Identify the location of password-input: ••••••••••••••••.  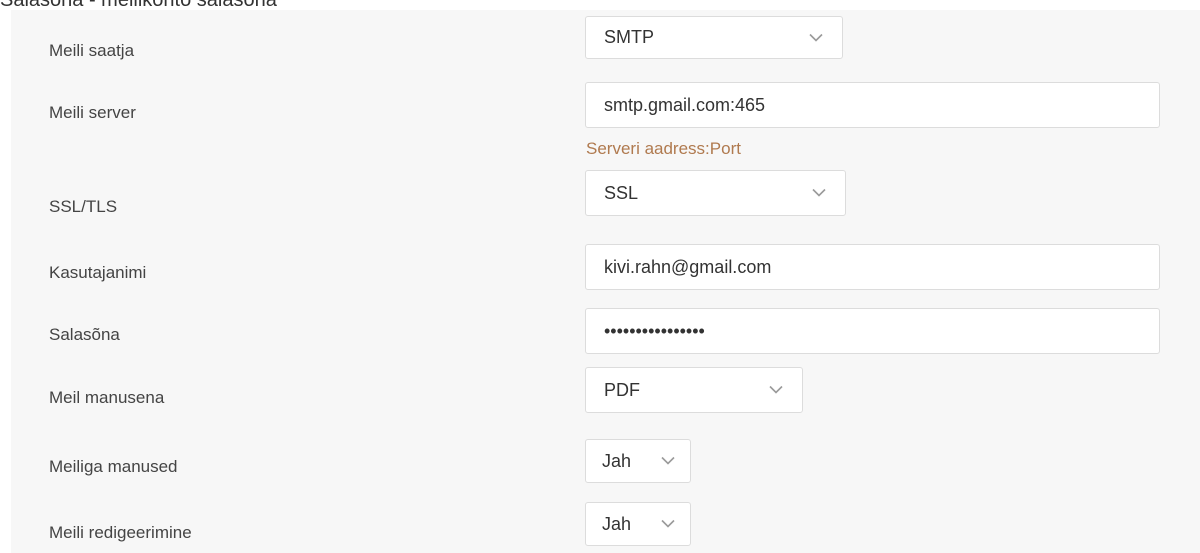
(872, 331).